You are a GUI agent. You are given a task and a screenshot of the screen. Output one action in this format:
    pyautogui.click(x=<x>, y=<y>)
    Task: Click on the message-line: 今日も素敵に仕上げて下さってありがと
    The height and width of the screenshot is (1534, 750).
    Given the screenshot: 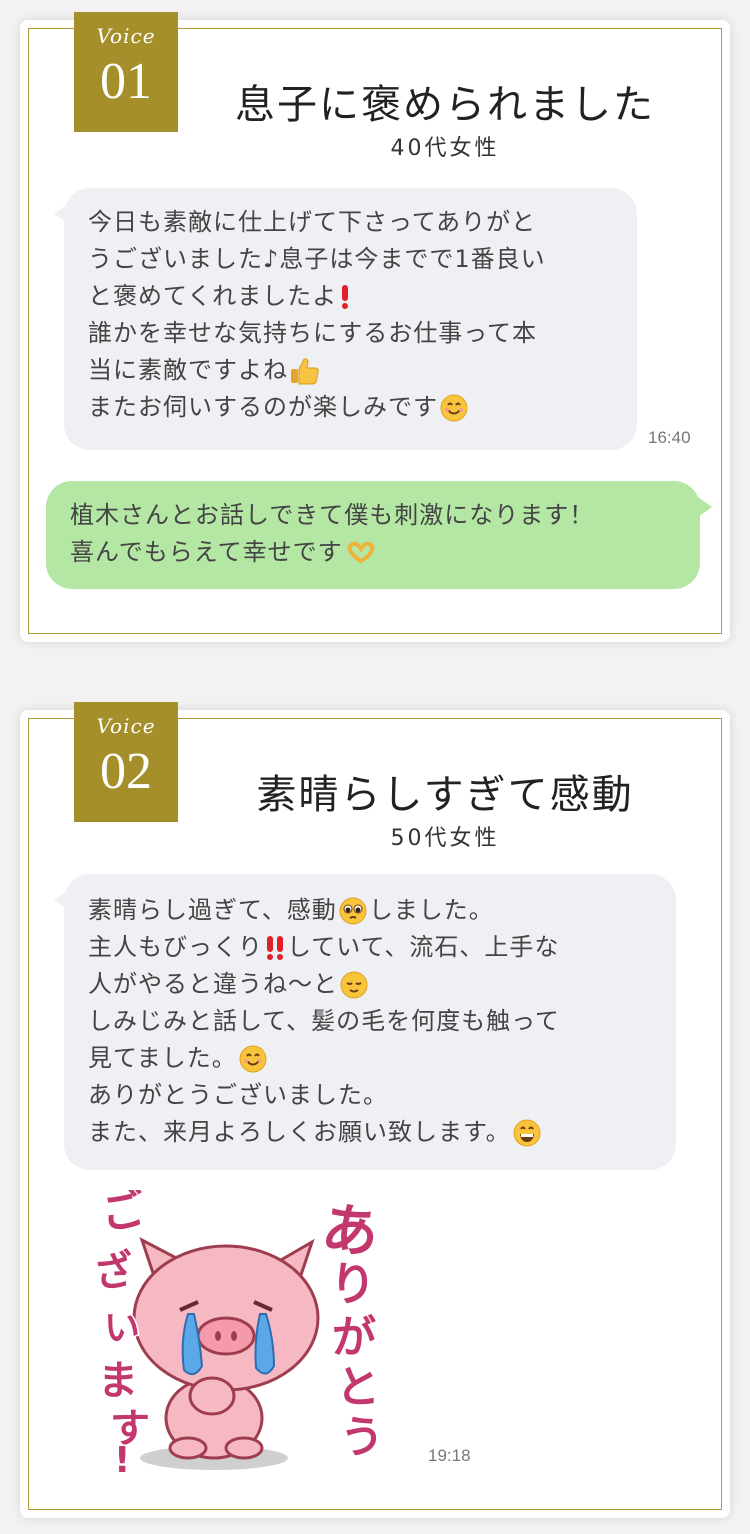 What is the action you would take?
    pyautogui.click(x=312, y=222)
    